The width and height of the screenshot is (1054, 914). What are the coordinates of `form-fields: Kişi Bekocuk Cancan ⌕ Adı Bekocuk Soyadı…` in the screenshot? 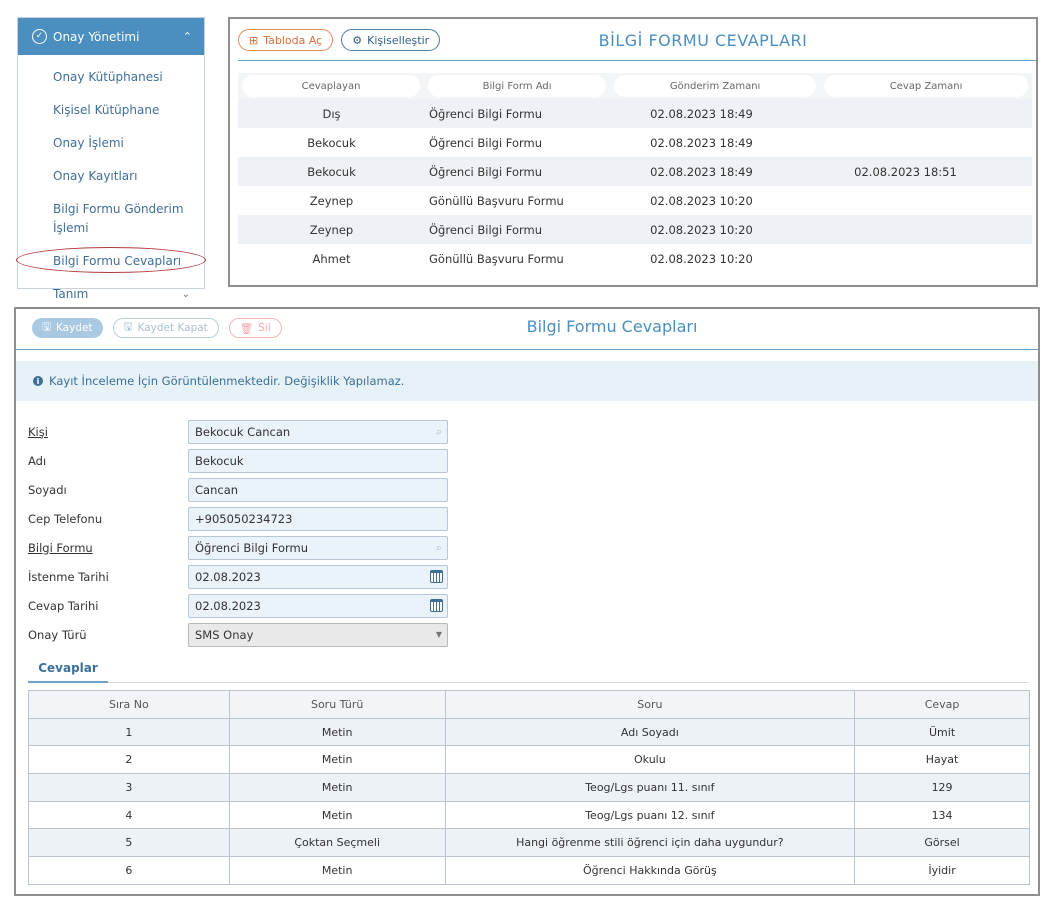 It's located at (238, 533).